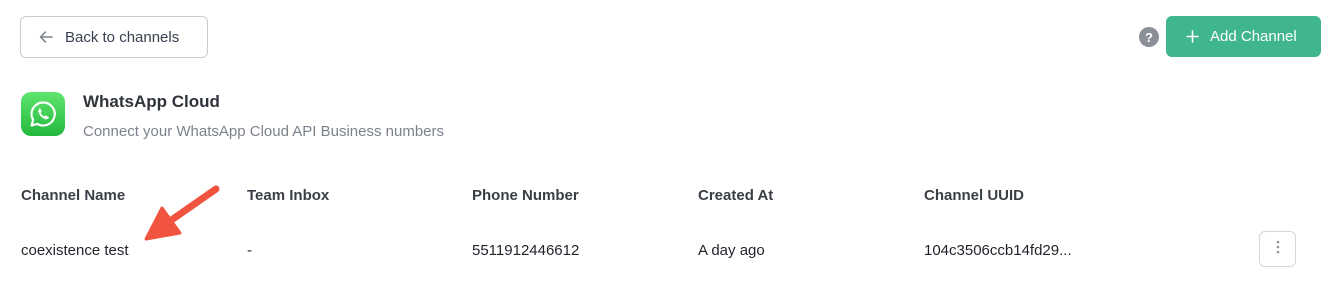 The height and width of the screenshot is (308, 1336). I want to click on row-actions-menu-button, so click(1277, 249).